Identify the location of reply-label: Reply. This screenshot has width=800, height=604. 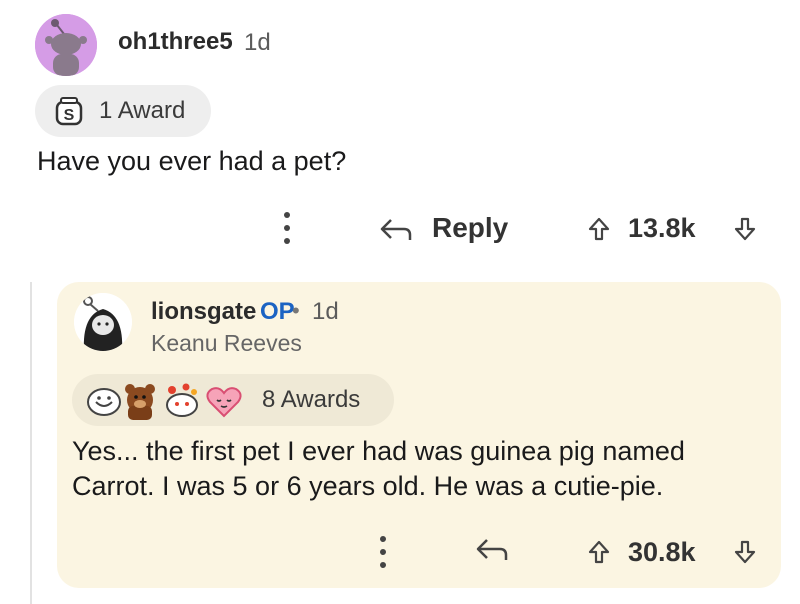
(470, 227).